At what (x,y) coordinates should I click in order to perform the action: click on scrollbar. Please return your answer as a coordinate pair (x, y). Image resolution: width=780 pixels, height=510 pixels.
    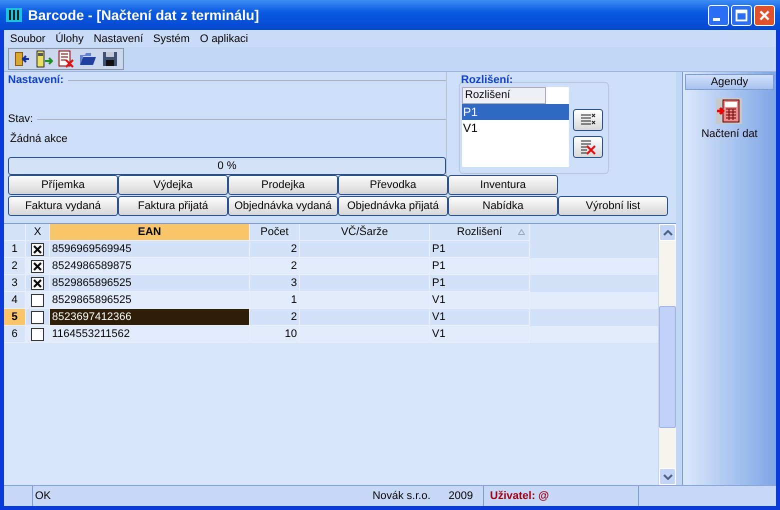
    Looking at the image, I should click on (667, 354).